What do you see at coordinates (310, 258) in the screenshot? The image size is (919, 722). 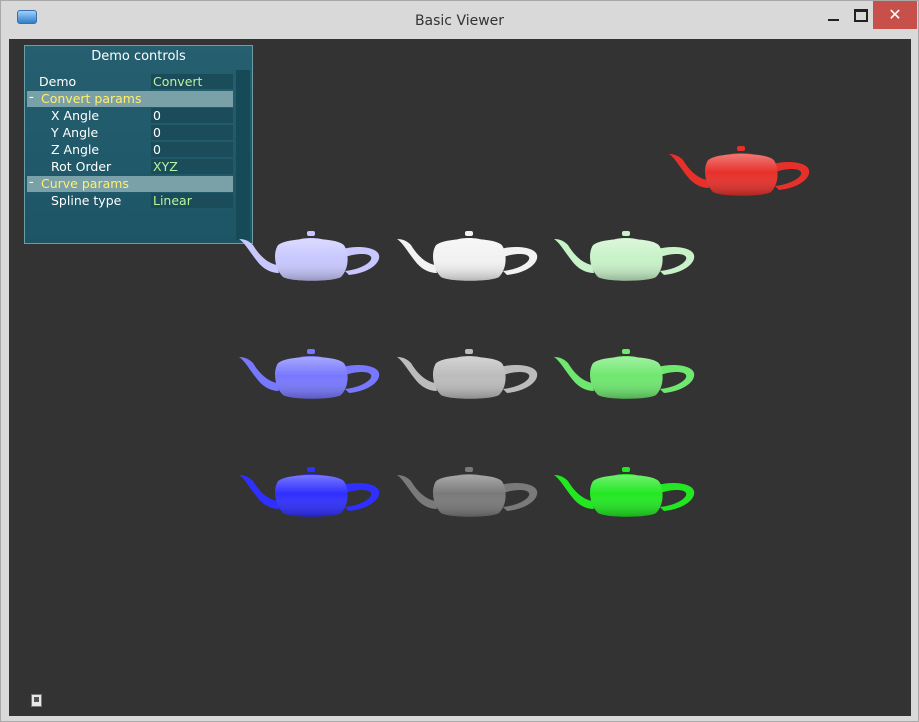 I see `teapot-light-blue` at bounding box center [310, 258].